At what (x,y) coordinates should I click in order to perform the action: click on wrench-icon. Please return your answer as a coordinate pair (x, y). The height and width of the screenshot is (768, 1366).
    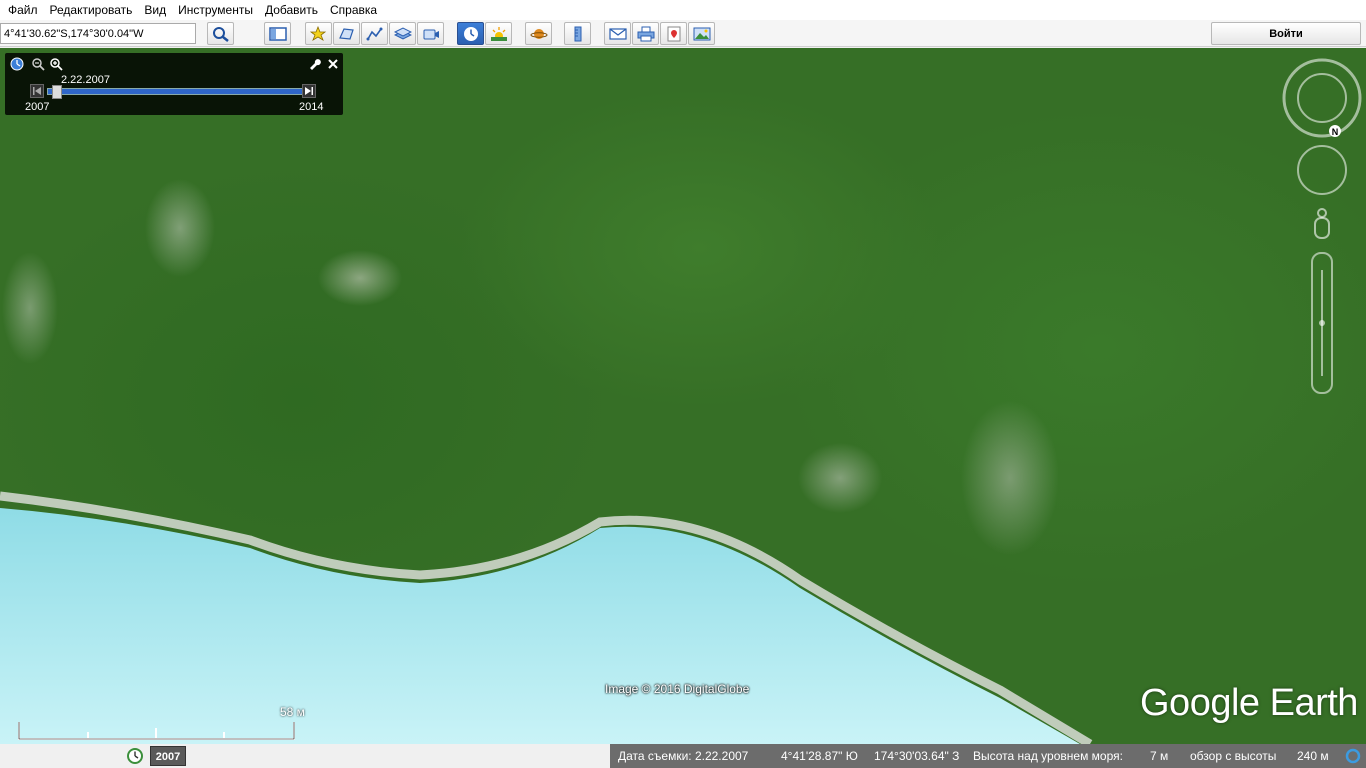
    Looking at the image, I should click on (314, 64).